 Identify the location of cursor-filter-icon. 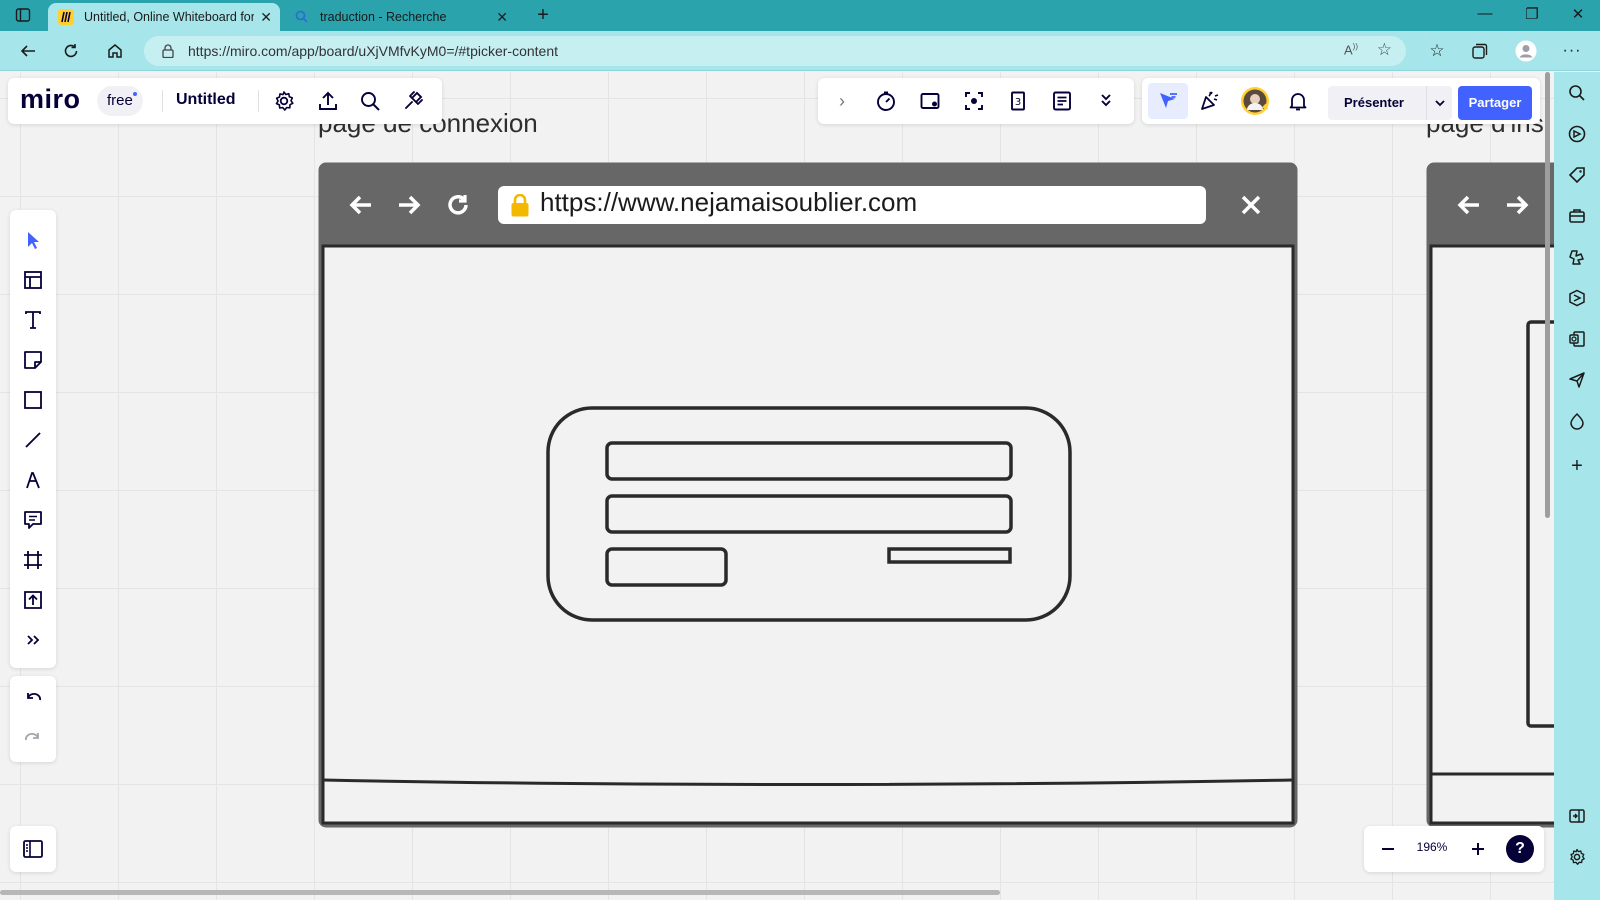
(1168, 101).